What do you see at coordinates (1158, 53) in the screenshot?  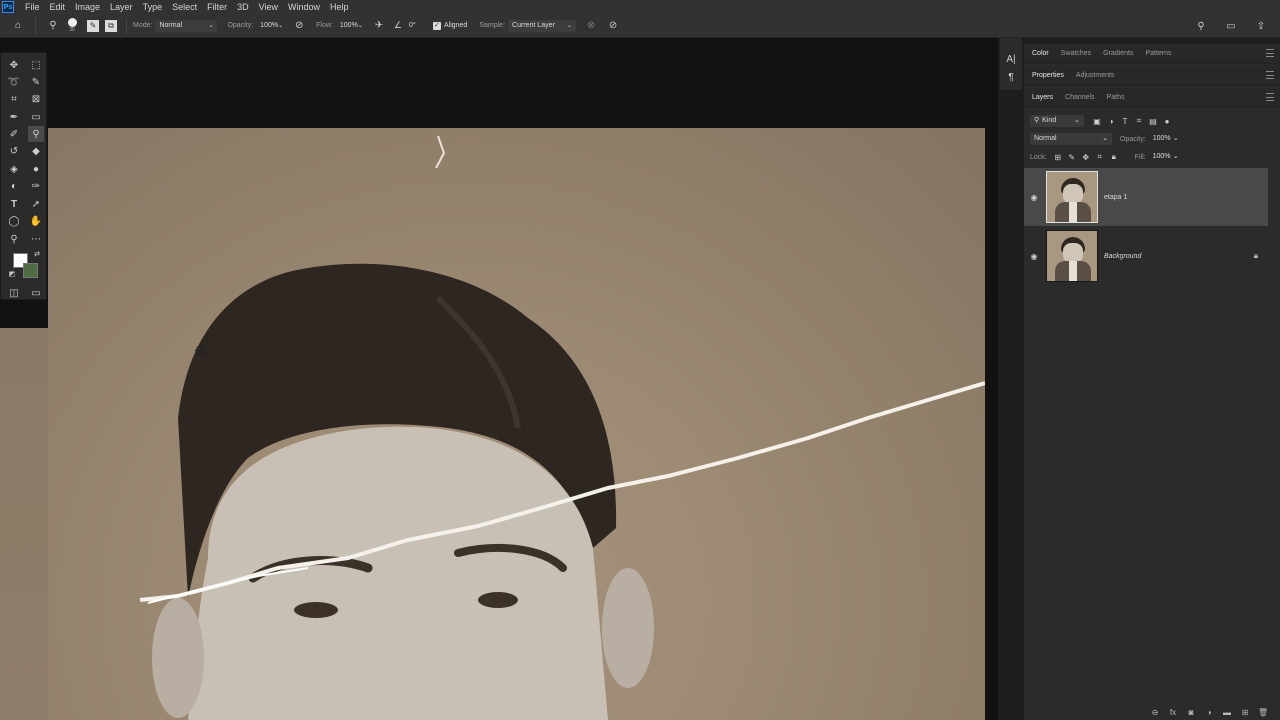 I see `tab-patterns: Patterns` at bounding box center [1158, 53].